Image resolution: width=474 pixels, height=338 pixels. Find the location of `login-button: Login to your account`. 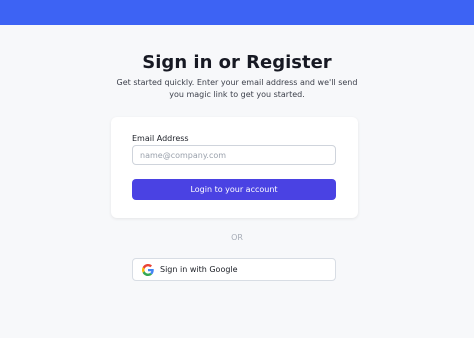

login-button: Login to your account is located at coordinates (234, 189).